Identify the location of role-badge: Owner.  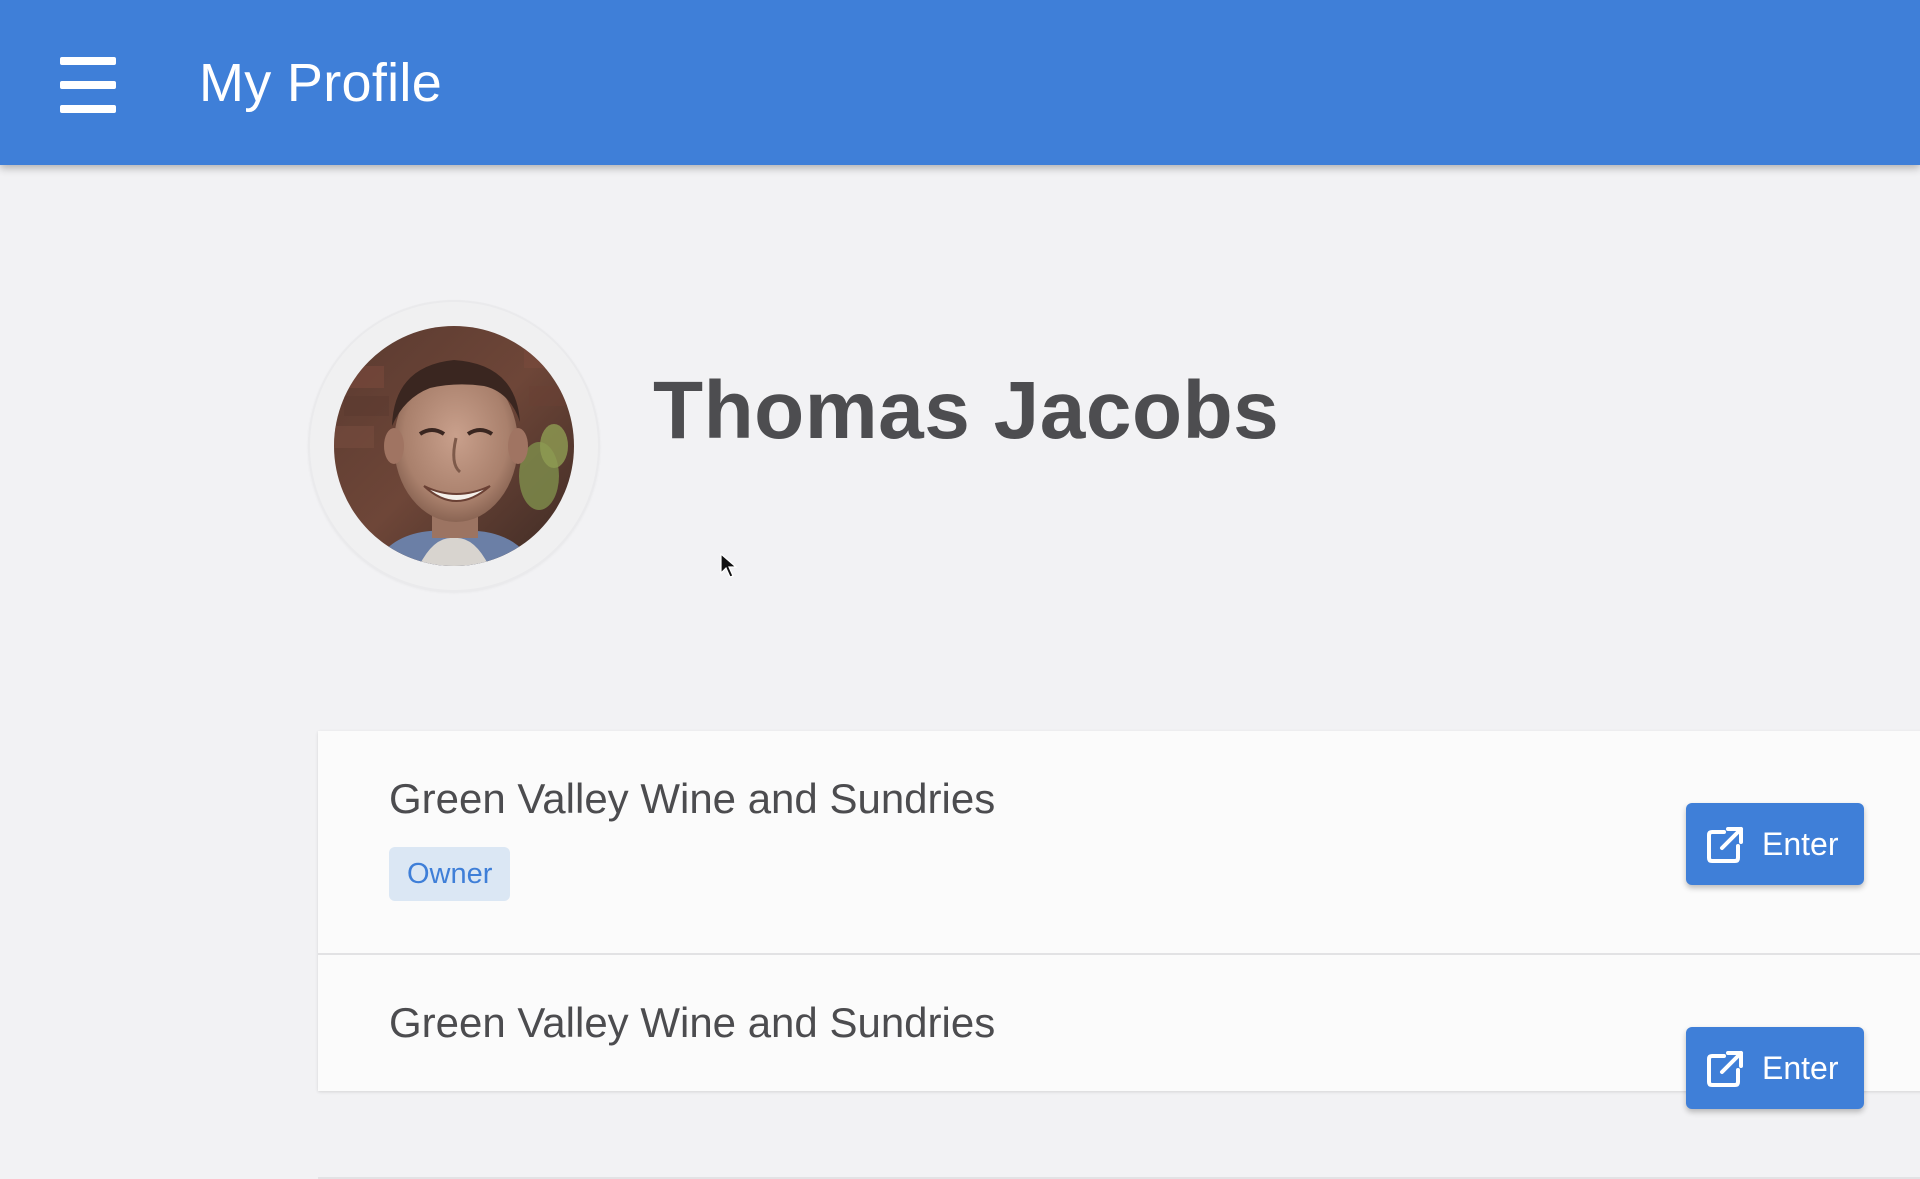
(450, 874).